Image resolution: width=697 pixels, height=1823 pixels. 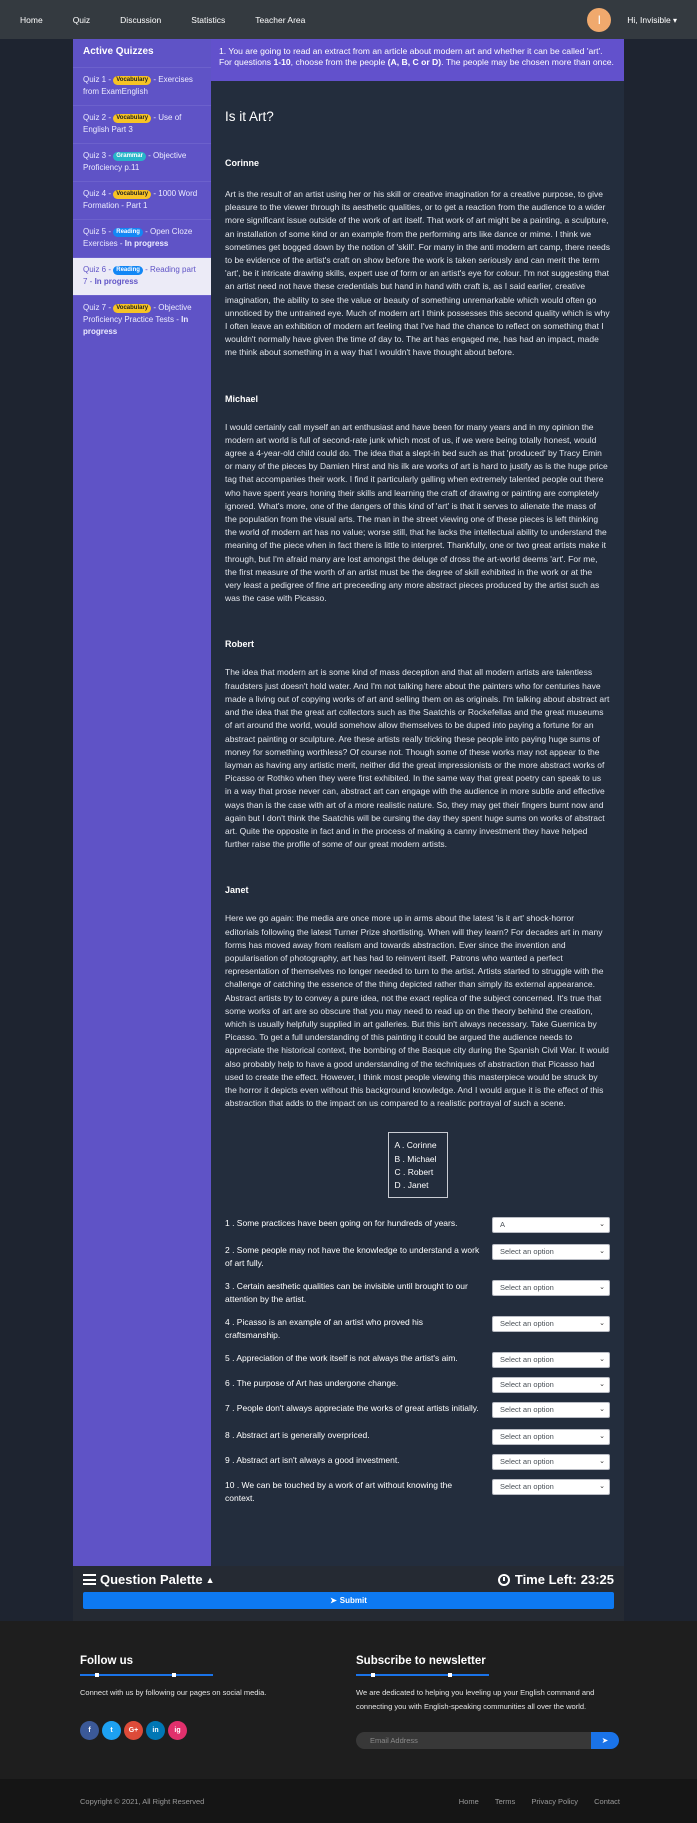 What do you see at coordinates (242, 163) in the screenshot?
I see `person-name: Corinne` at bounding box center [242, 163].